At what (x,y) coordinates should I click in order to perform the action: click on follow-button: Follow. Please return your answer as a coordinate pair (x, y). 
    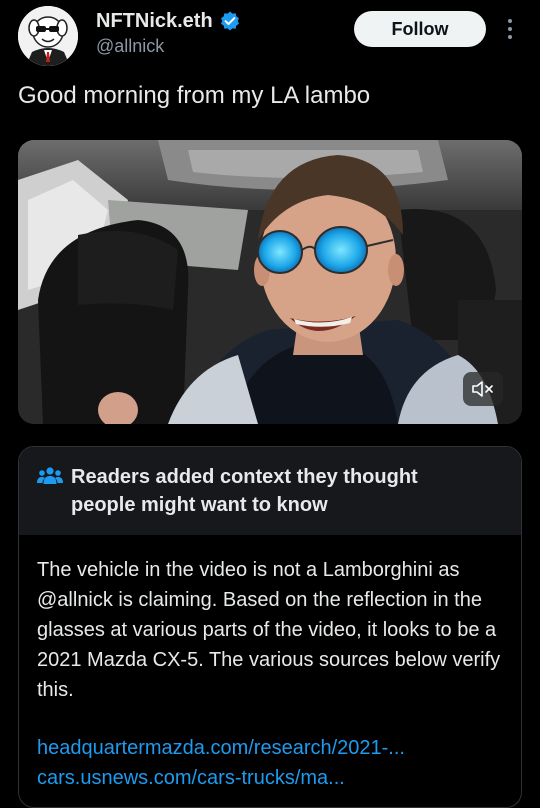
    Looking at the image, I should click on (420, 29).